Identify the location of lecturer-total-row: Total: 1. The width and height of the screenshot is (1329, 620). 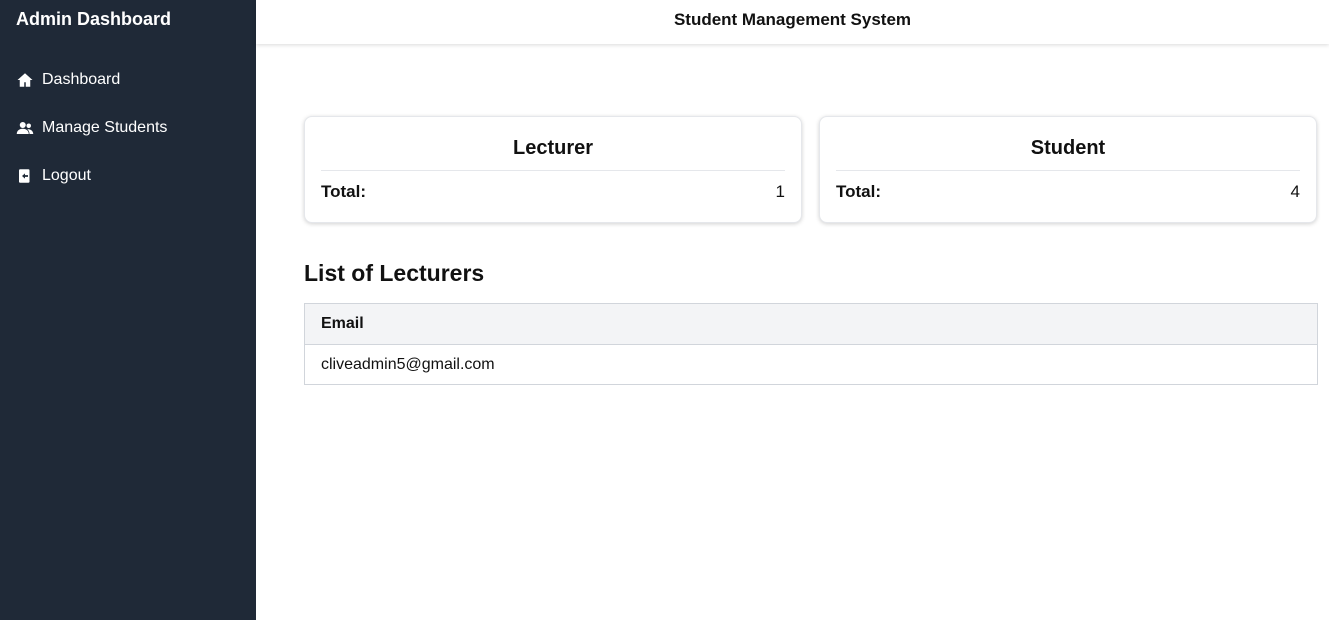
(553, 192).